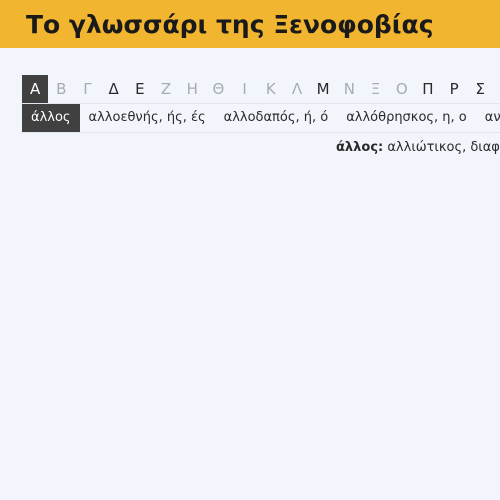 Image resolution: width=500 pixels, height=500 pixels. What do you see at coordinates (360, 147) in the screenshot?
I see `definition-term: άλλος:` at bounding box center [360, 147].